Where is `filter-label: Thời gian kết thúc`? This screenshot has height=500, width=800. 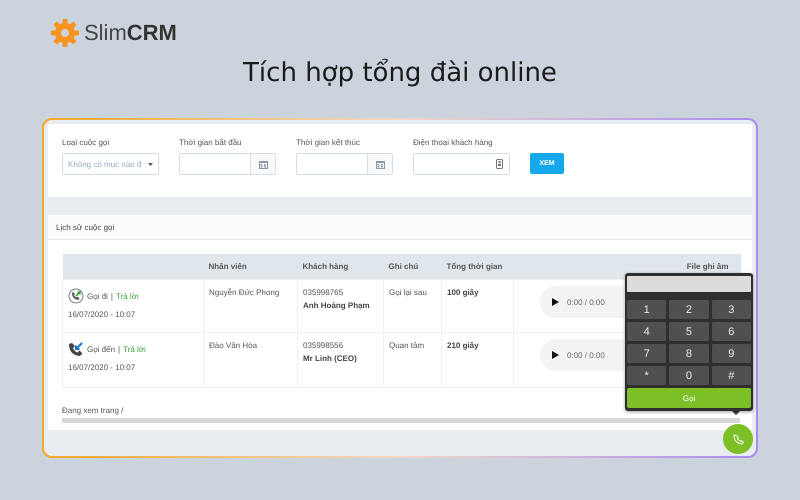 filter-label: Thời gian kết thúc is located at coordinates (328, 142).